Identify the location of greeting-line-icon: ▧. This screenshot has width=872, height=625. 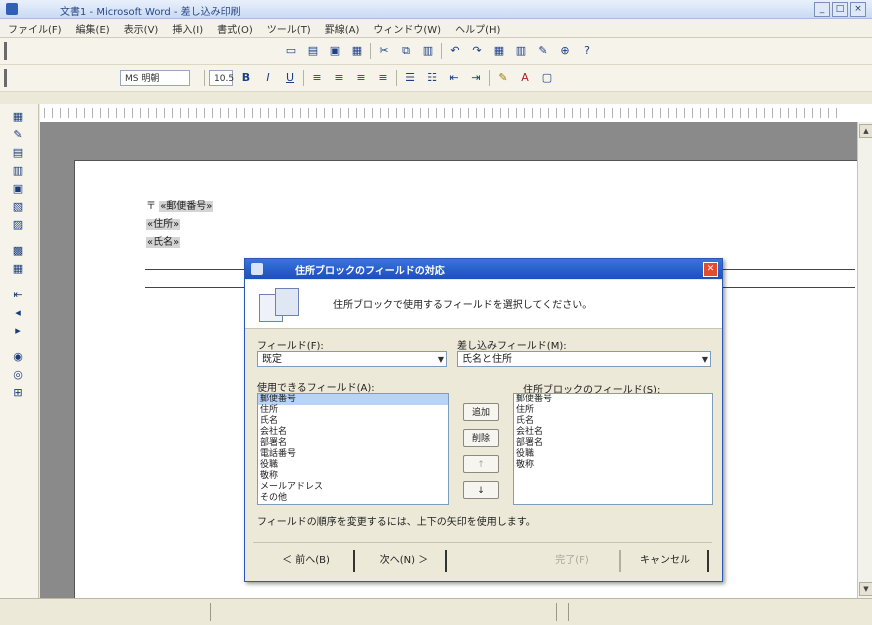
(18, 207).